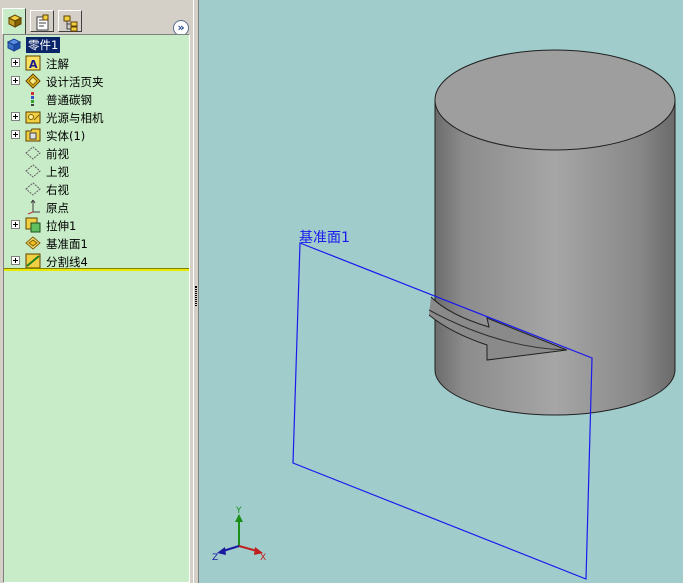  Describe the element at coordinates (57, 172) in the screenshot. I see `tree-node-label: 上视` at that location.